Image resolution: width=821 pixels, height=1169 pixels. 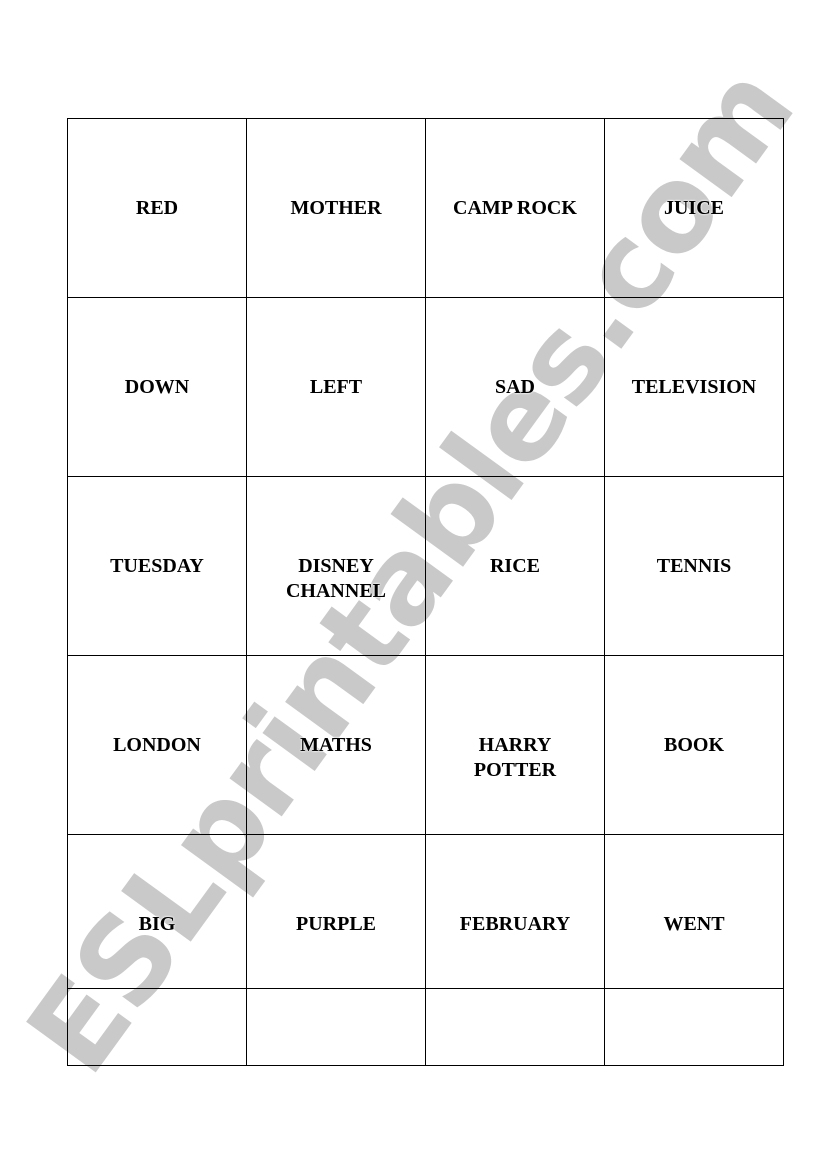 I want to click on card-word: CAMP ROCK, so click(x=515, y=208).